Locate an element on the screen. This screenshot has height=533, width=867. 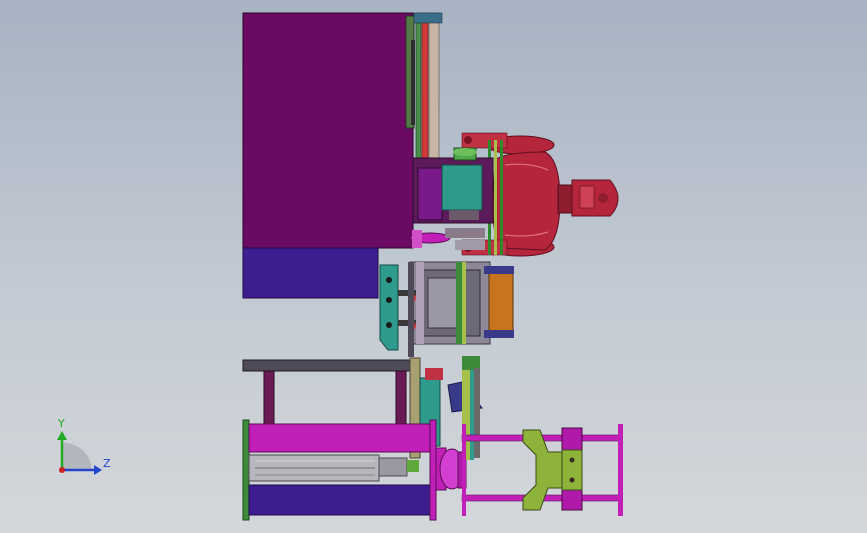
teal-block is located at coordinates (462, 187).